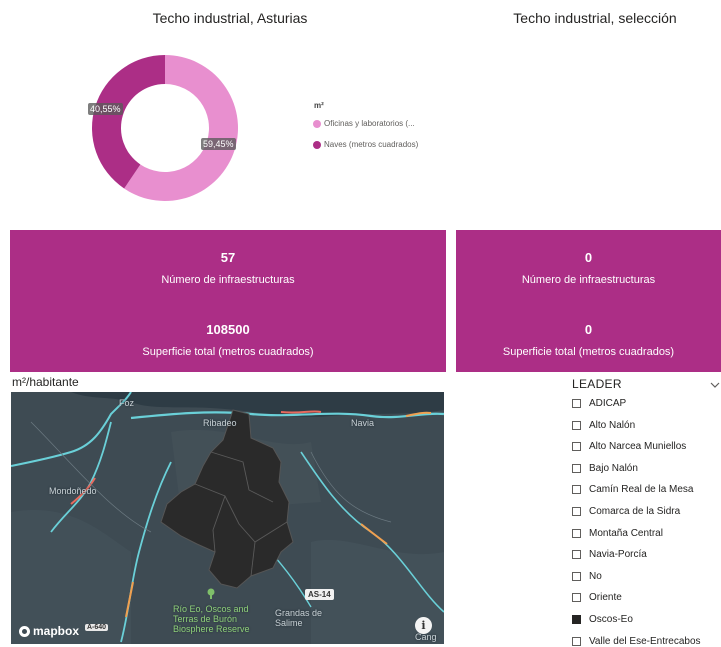 The height and width of the screenshot is (647, 721). What do you see at coordinates (299, 618) in the screenshot?
I see `map-label-grandas: Grandas de Salime` at bounding box center [299, 618].